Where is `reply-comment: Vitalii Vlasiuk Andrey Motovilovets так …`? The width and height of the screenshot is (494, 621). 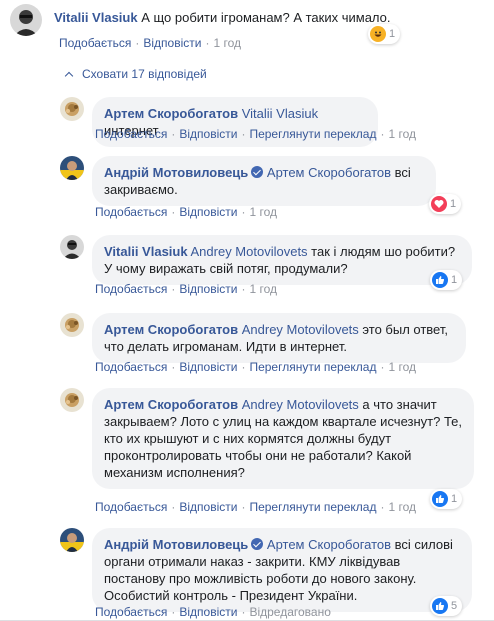 reply-comment: Vitalii Vlasiuk Andrey Motovilovets так … is located at coordinates (266, 260).